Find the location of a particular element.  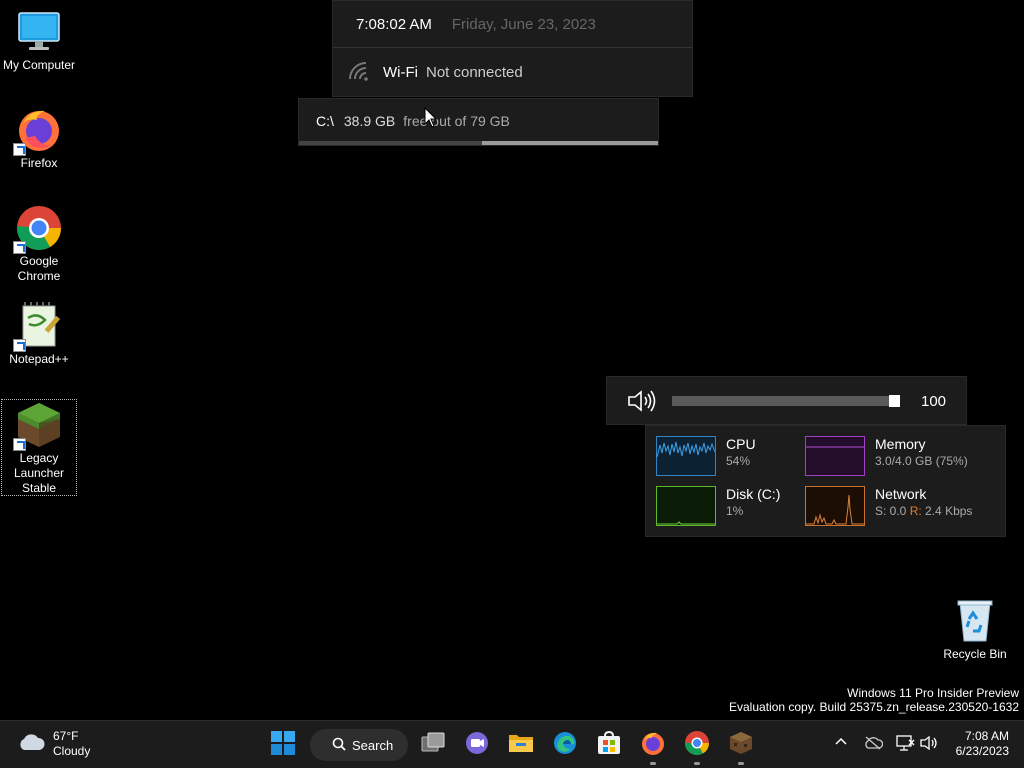

task-view-icon is located at coordinates (433, 745).